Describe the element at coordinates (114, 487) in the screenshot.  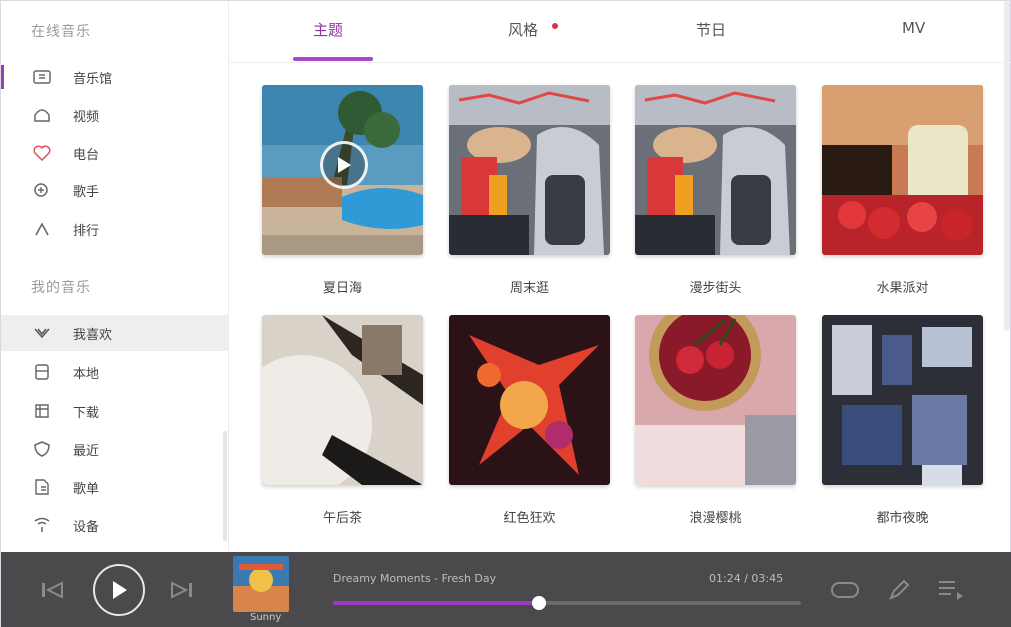
I see `sidebar-item-playlist: 歌单` at that location.